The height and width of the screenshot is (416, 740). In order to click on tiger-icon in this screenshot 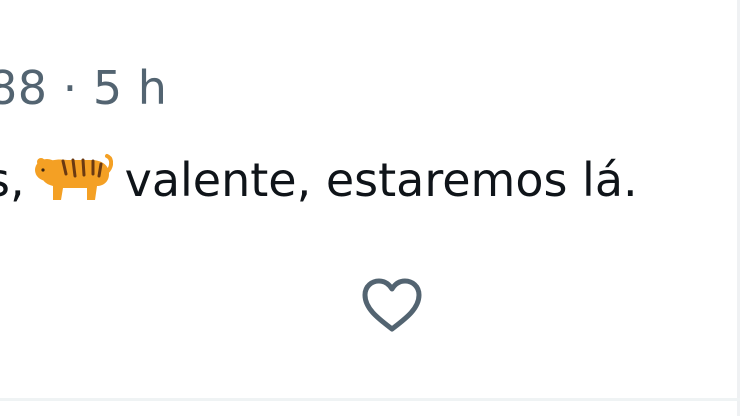, I will do `click(73, 177)`.